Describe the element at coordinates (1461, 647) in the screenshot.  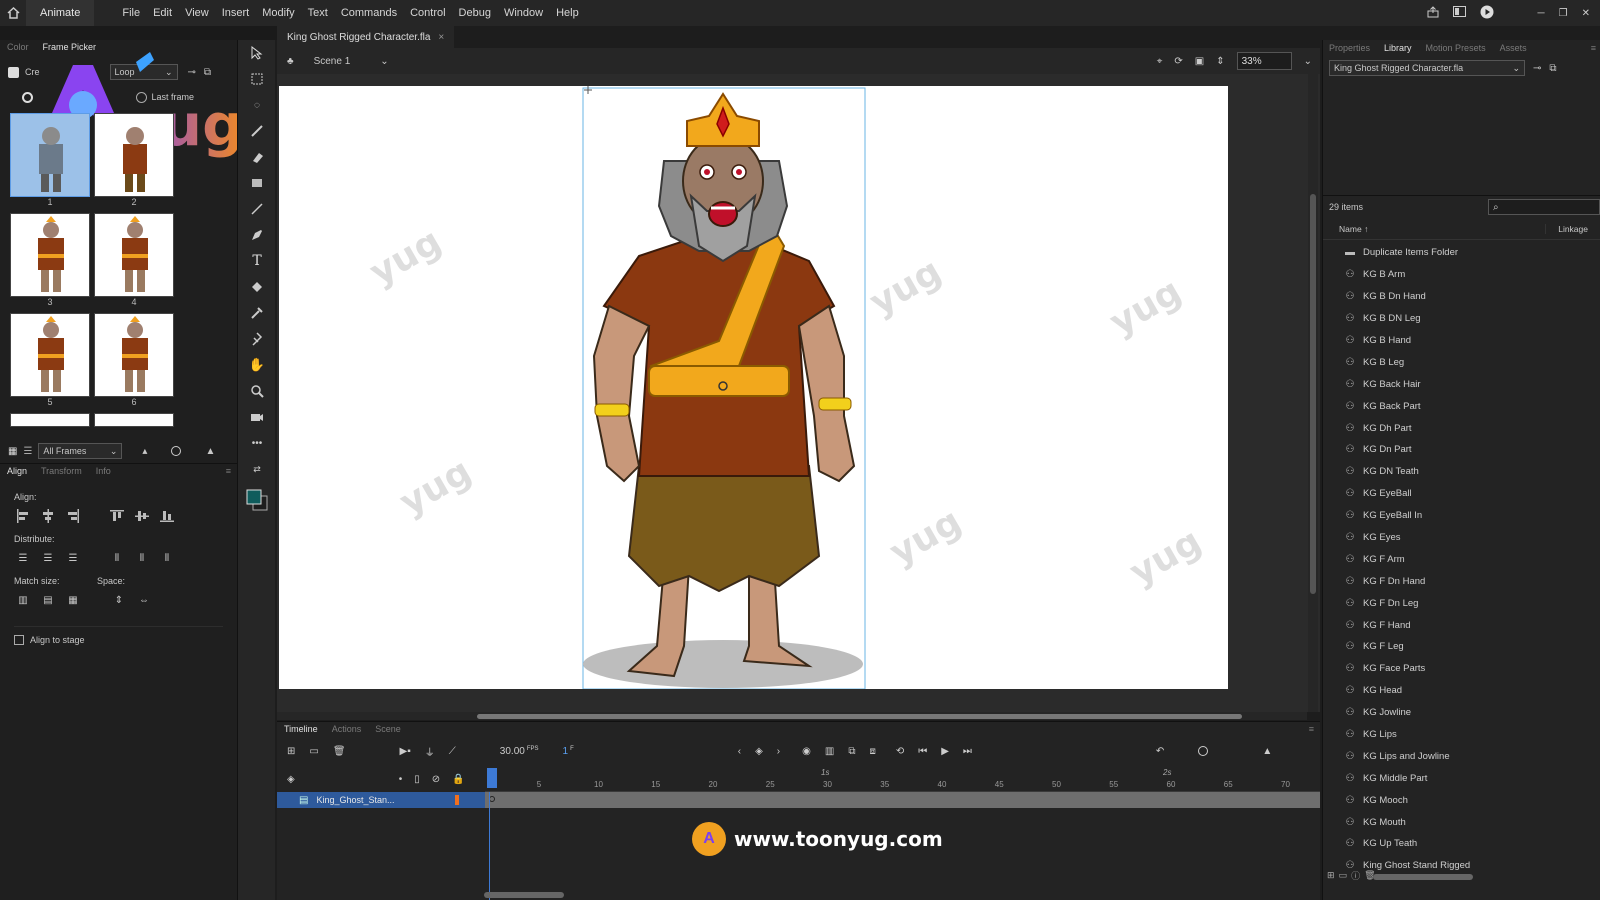
I see `library-item: ⚇ KG F Leg` at that location.